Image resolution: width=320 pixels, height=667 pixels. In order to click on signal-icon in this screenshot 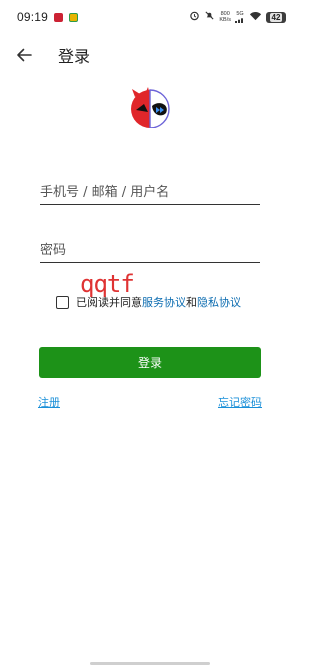, I will do `click(239, 20)`.